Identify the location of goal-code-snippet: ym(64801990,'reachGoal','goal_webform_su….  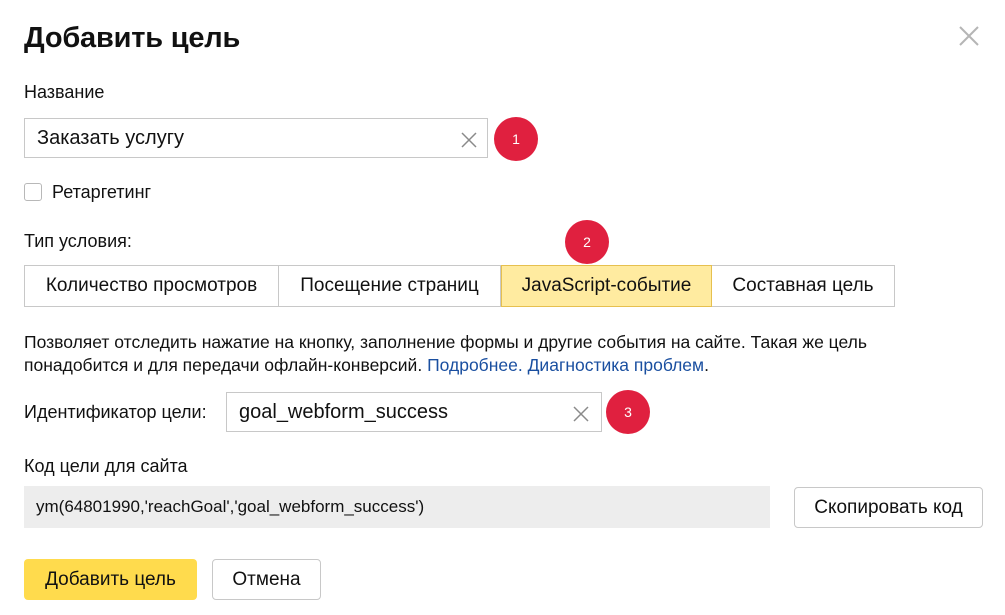
(397, 507).